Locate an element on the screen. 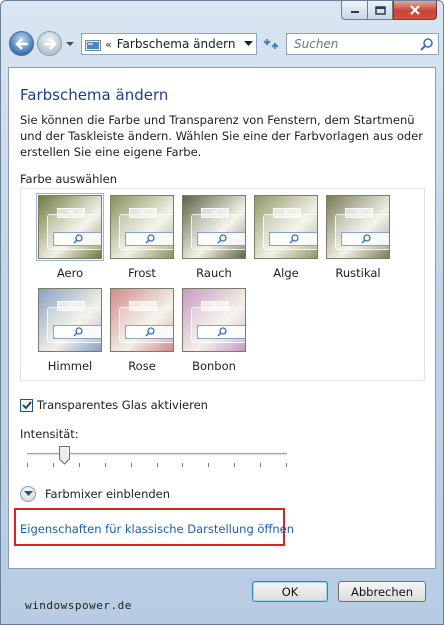 This screenshot has height=626, width=444. forward-button is located at coordinates (49, 43).